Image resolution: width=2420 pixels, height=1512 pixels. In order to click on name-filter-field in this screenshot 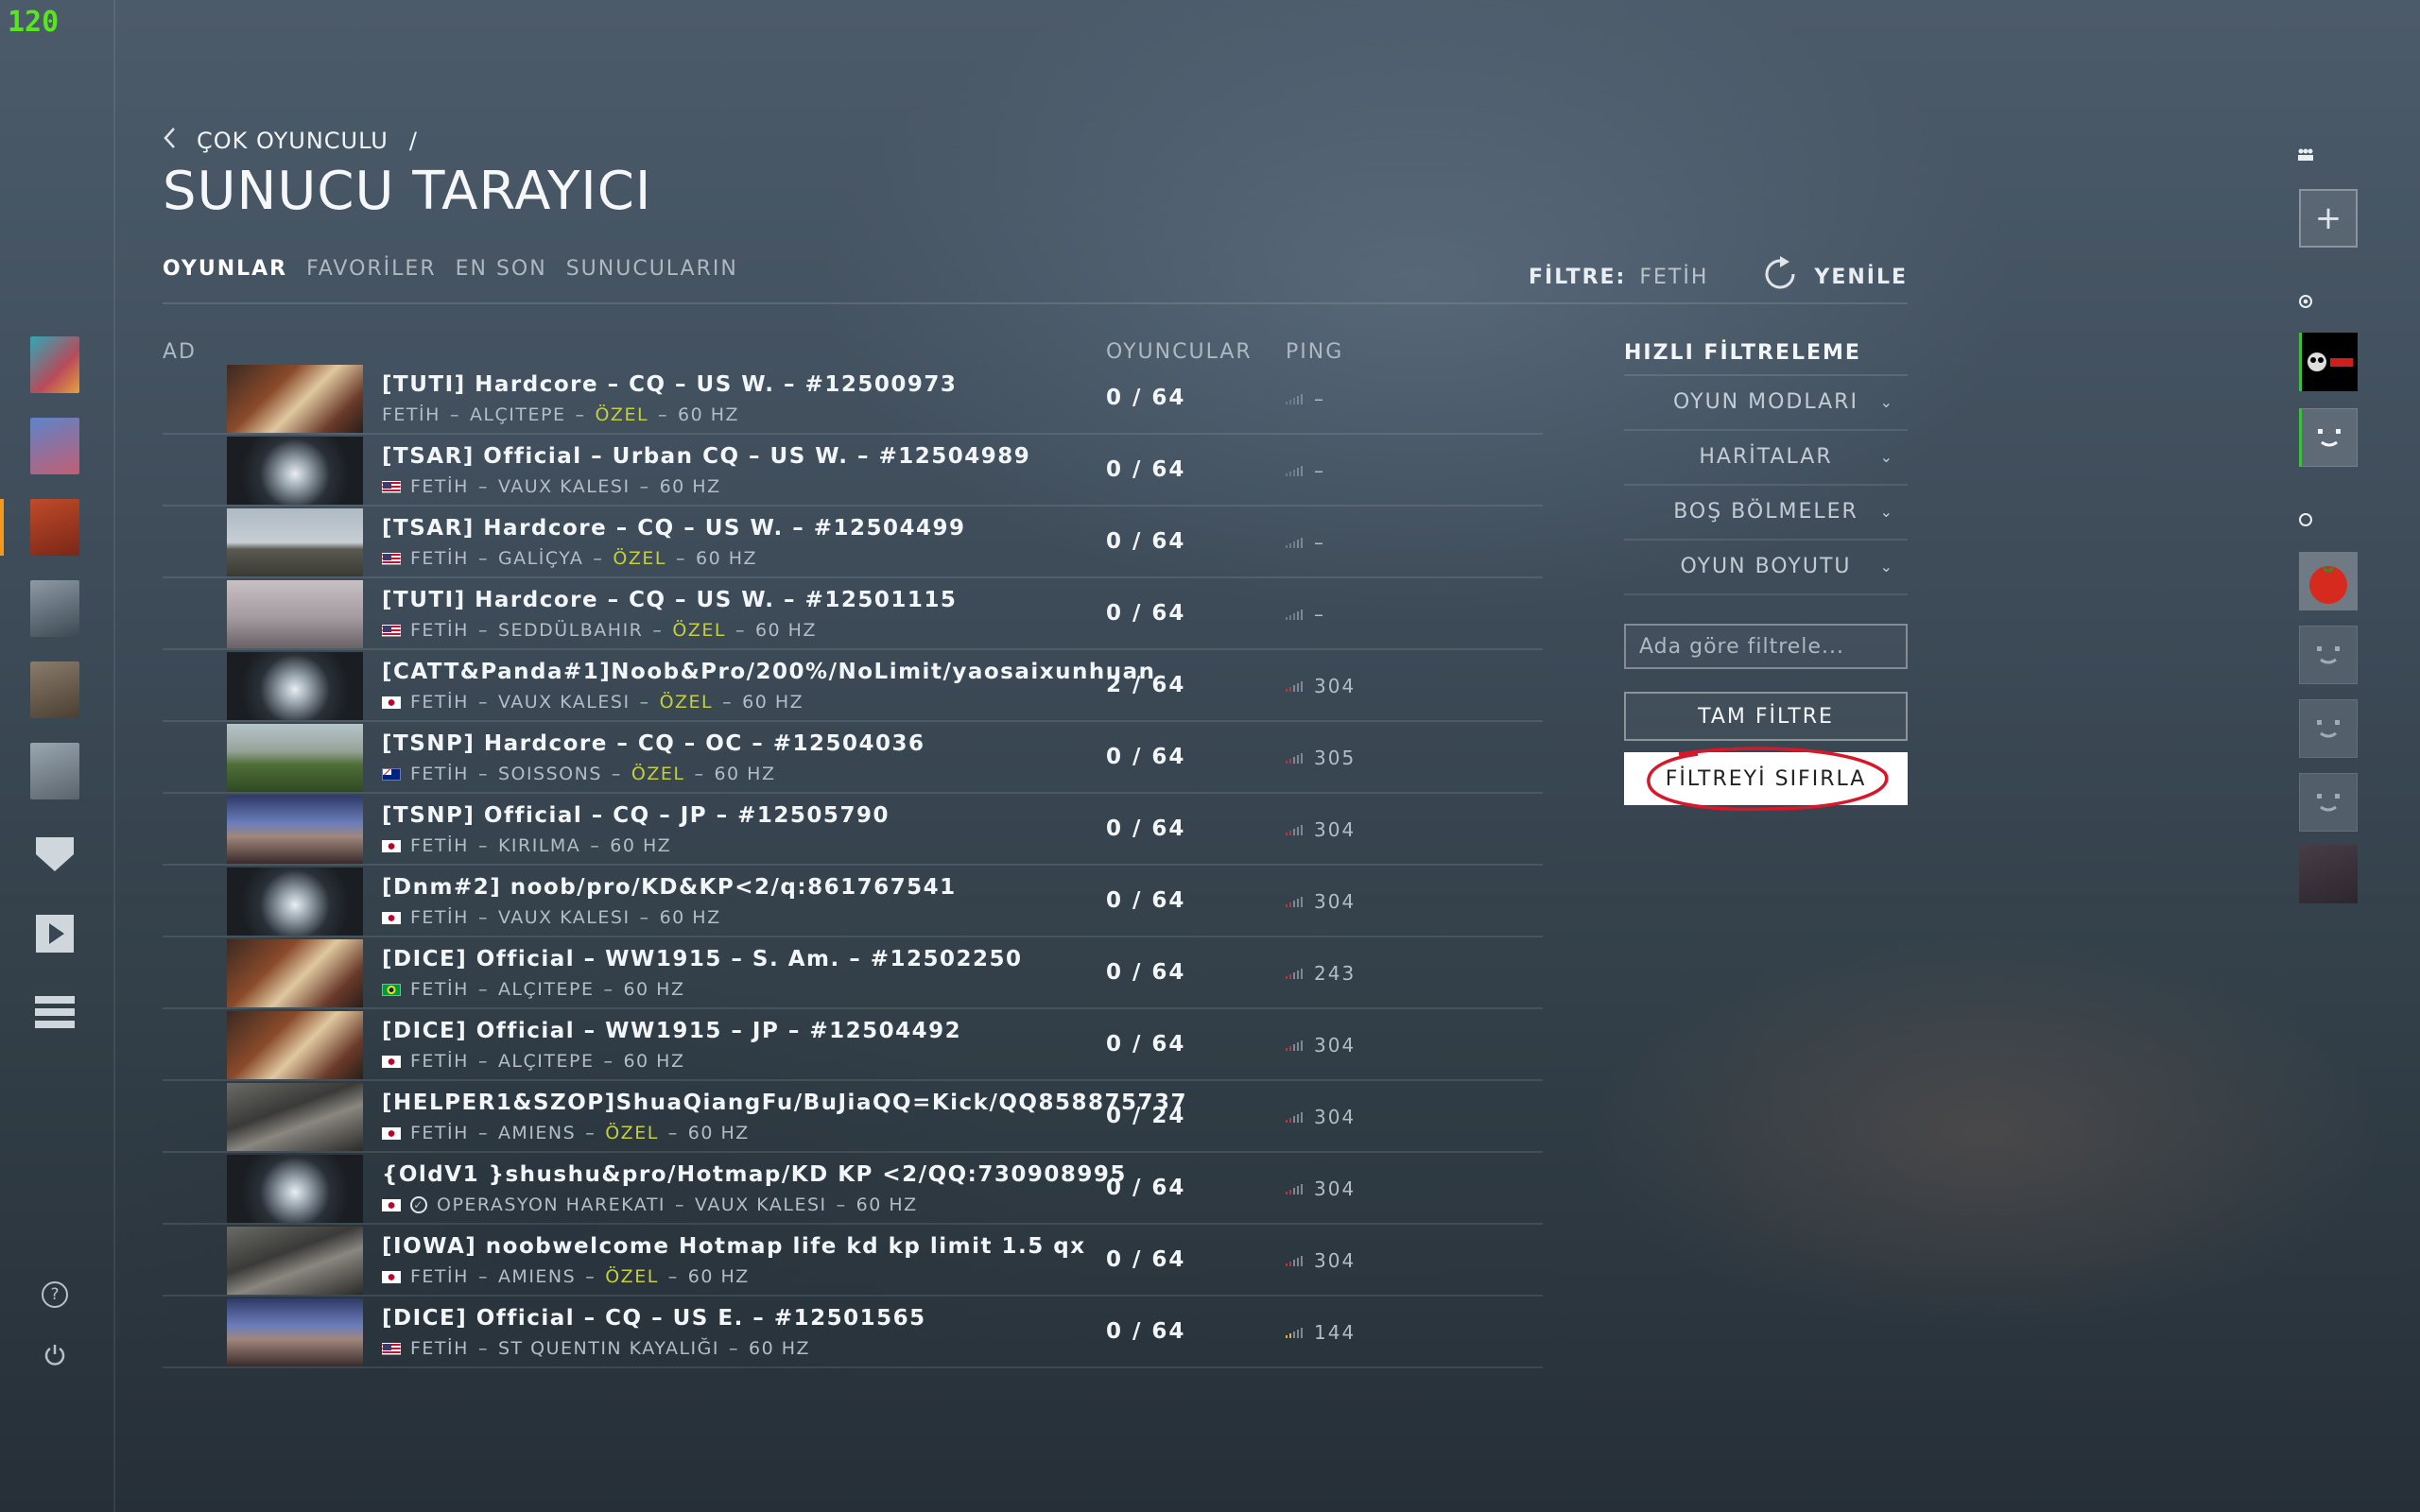, I will do `click(1766, 646)`.